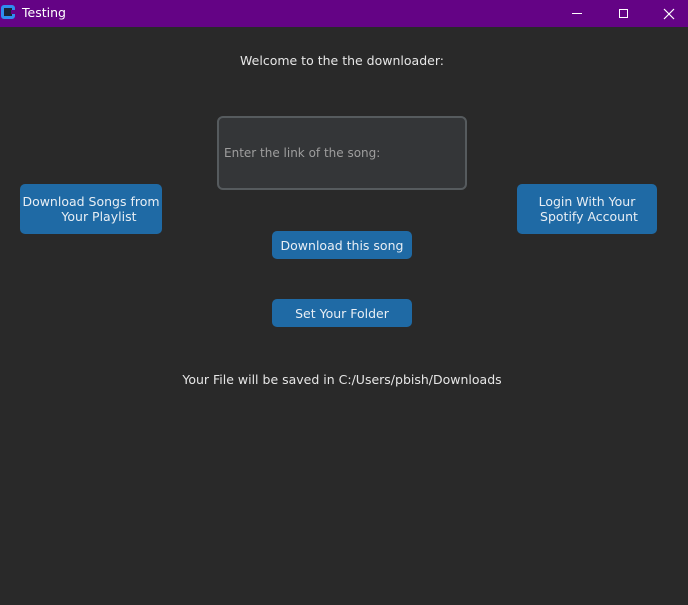 The image size is (688, 605). I want to click on close-button, so click(667, 13).